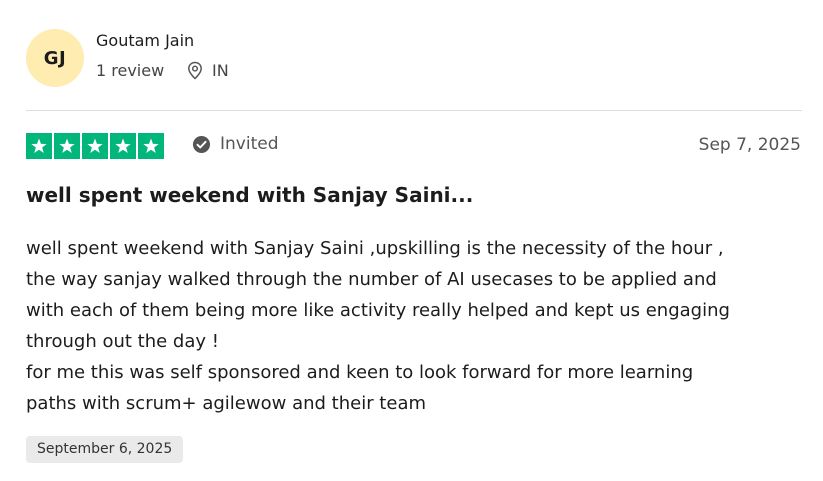 Image resolution: width=823 pixels, height=481 pixels. What do you see at coordinates (145, 40) in the screenshot?
I see `reviewer-name: Goutam Jain` at bounding box center [145, 40].